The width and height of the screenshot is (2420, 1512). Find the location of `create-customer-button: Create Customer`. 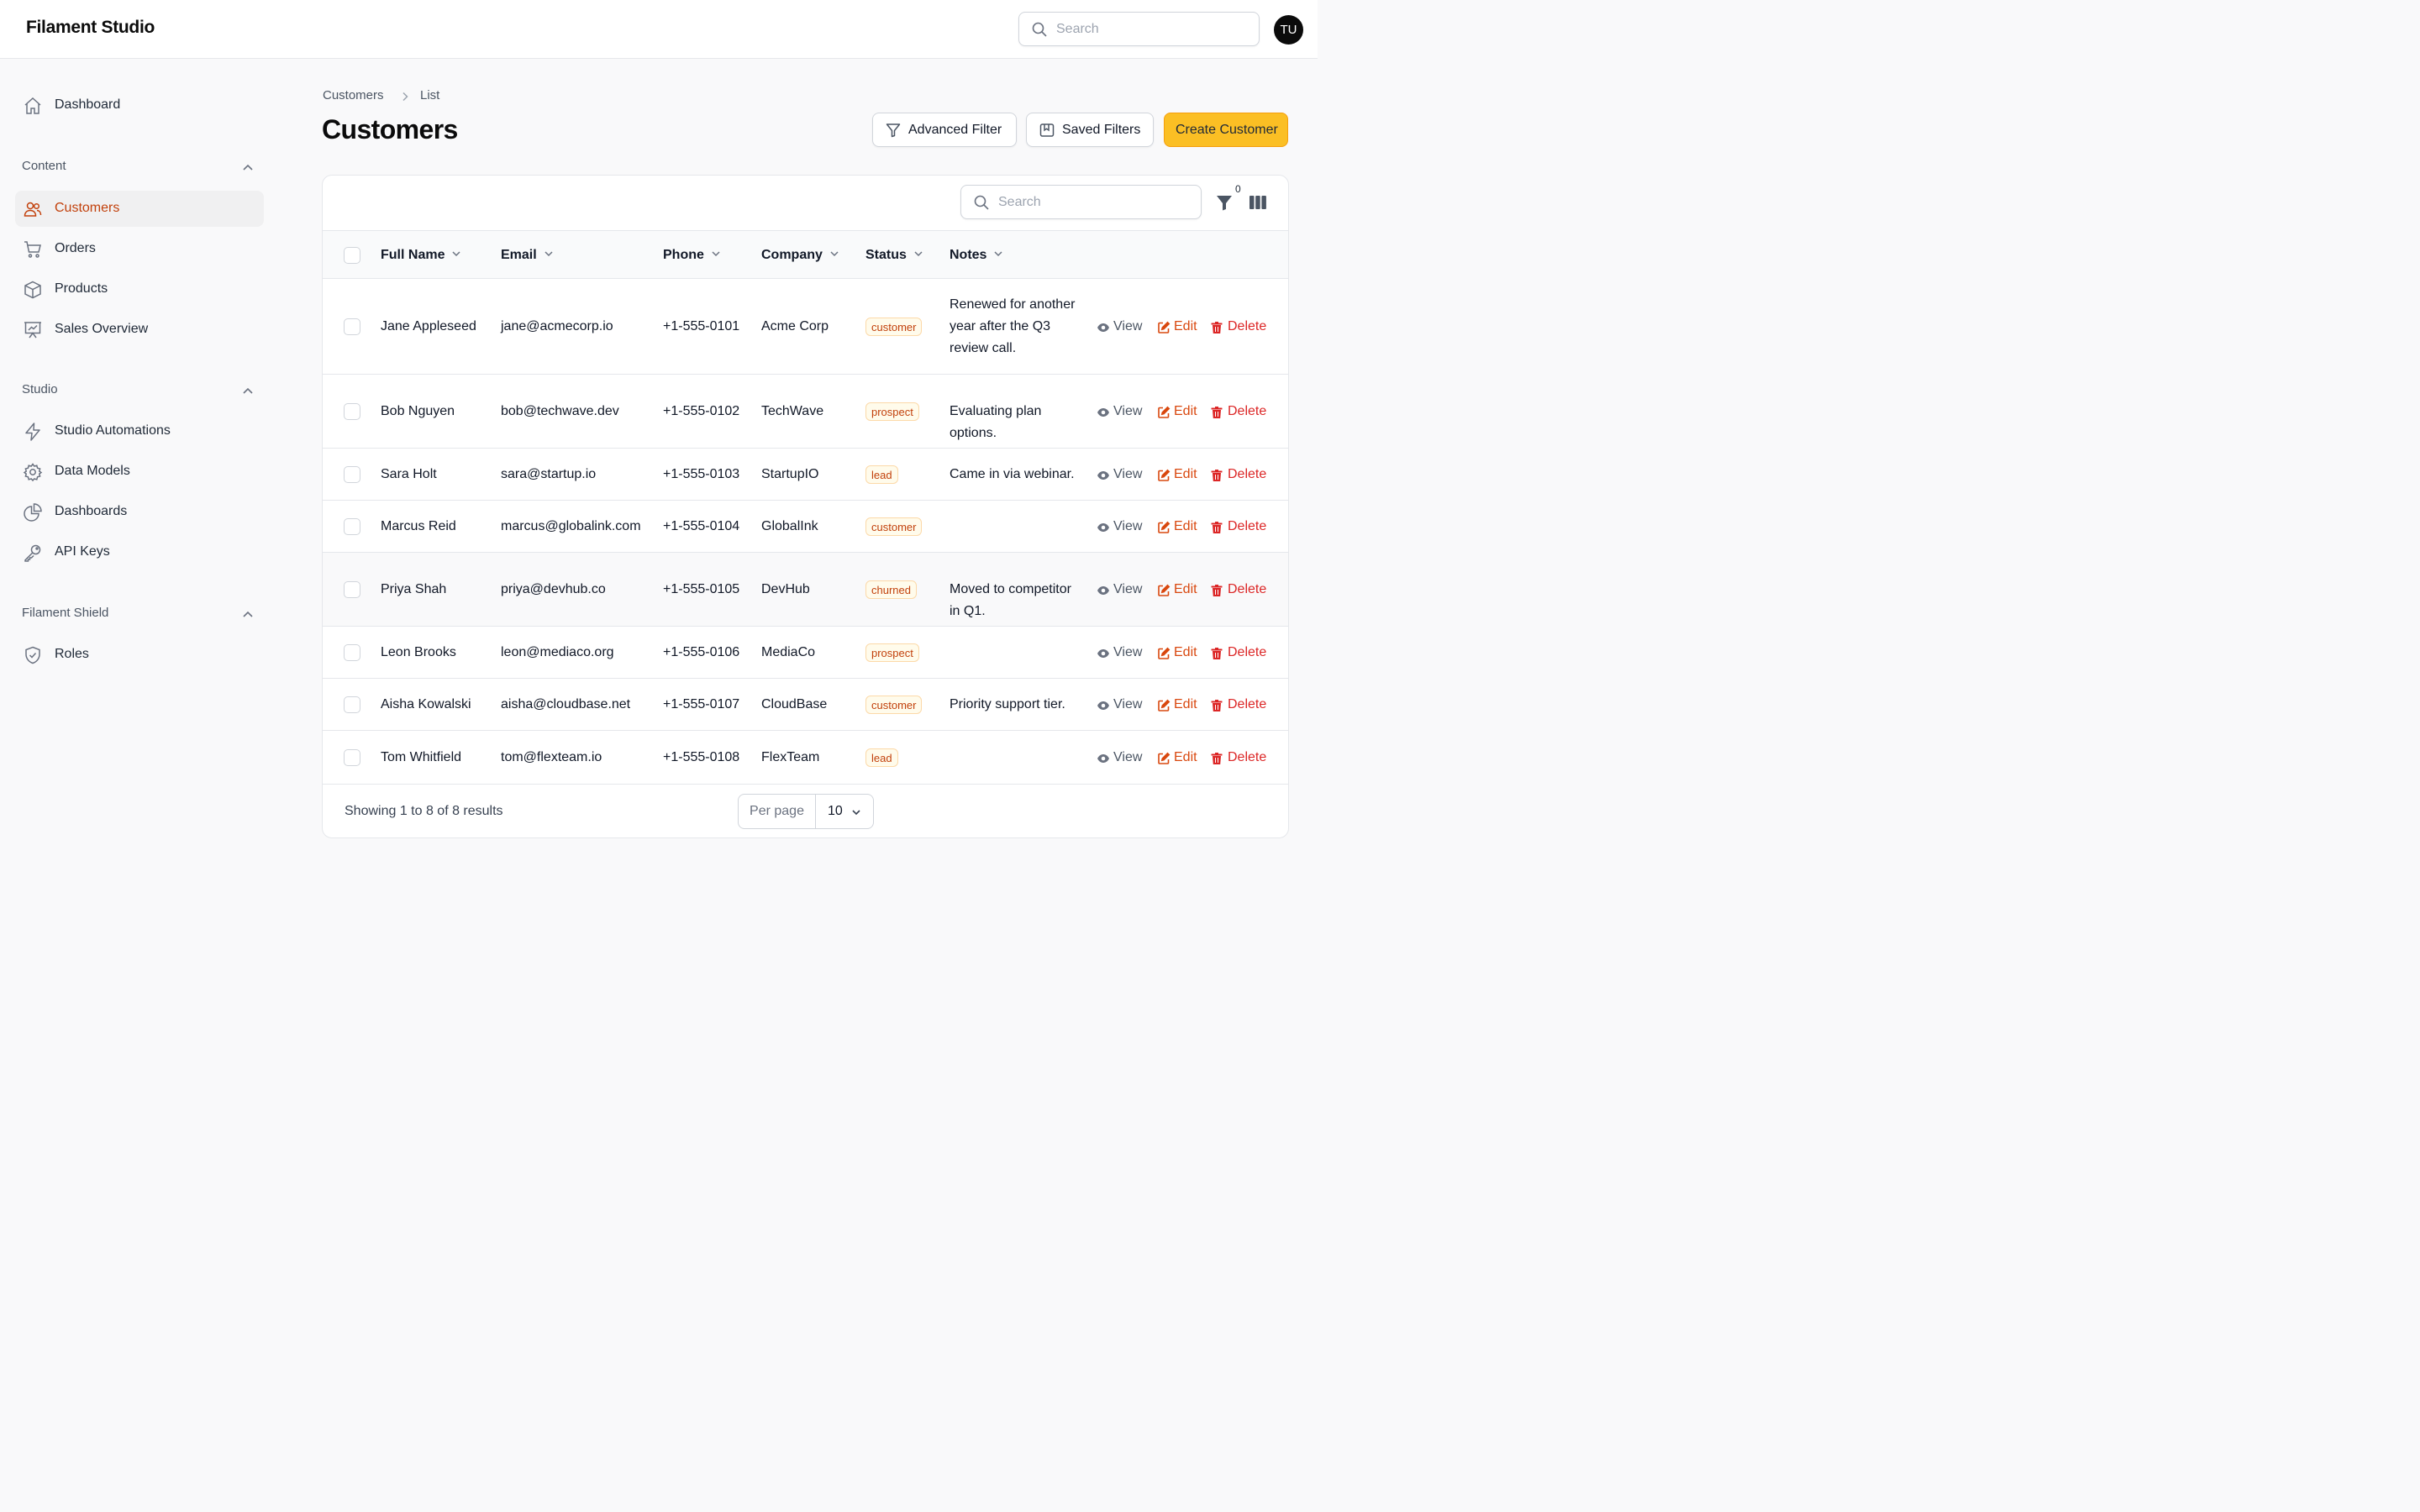

create-customer-button: Create Customer is located at coordinates (1226, 130).